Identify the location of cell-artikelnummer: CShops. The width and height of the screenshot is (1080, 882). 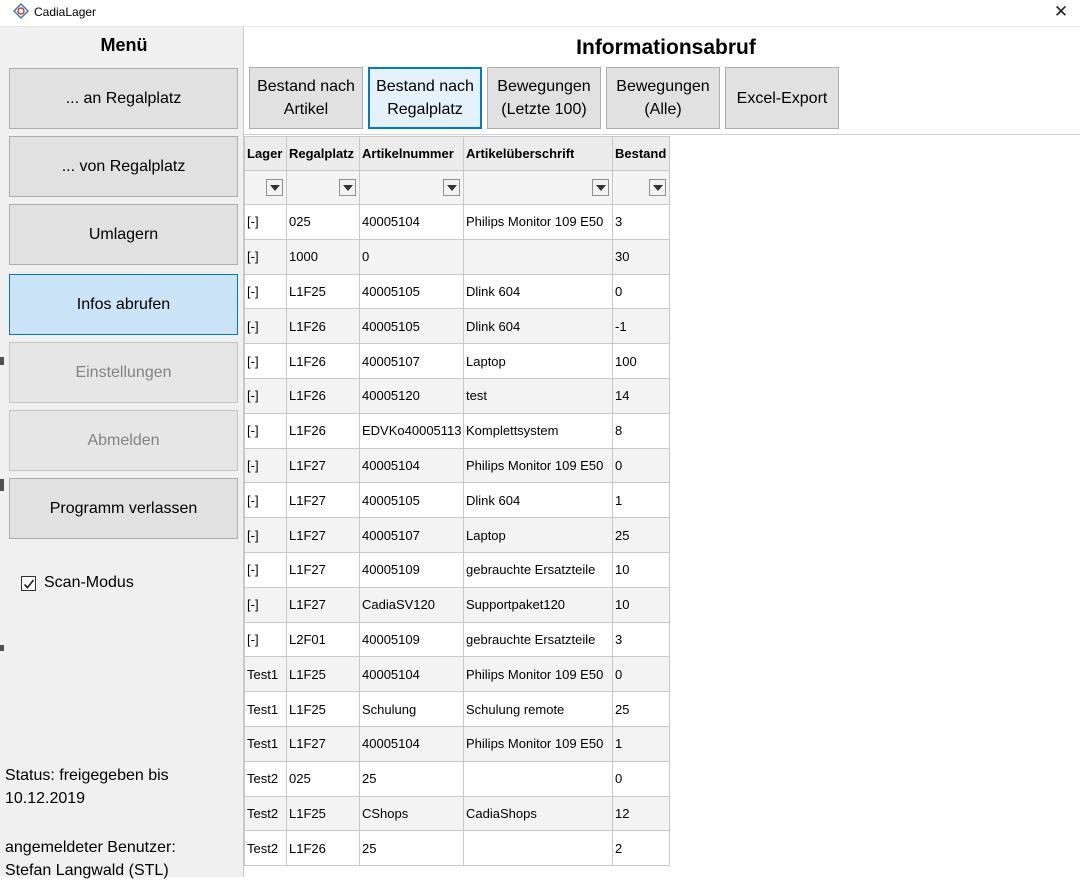
(411, 813).